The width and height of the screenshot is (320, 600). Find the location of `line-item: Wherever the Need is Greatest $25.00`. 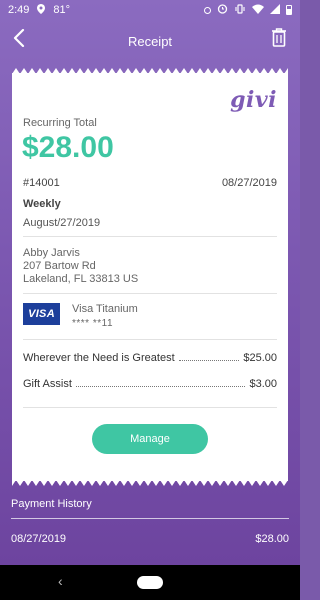

line-item: Wherever the Need is Greatest $25.00 is located at coordinates (150, 360).